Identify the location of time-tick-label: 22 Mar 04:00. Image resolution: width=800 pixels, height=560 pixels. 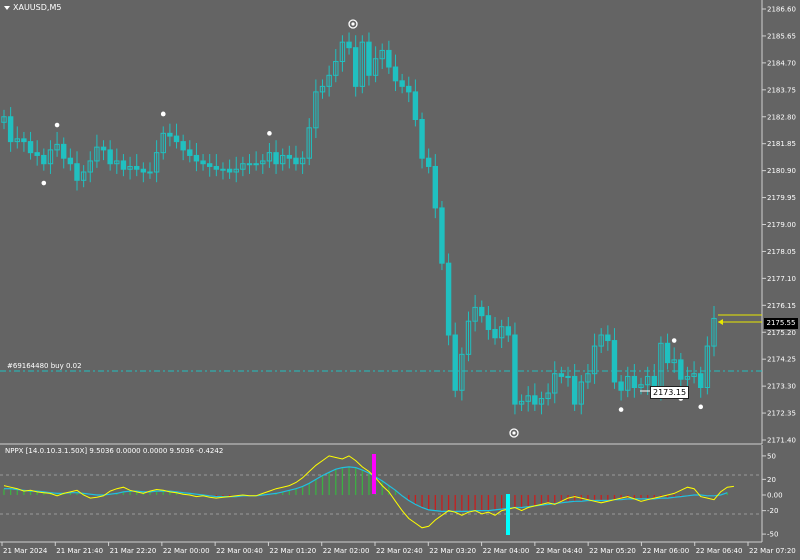
(506, 551).